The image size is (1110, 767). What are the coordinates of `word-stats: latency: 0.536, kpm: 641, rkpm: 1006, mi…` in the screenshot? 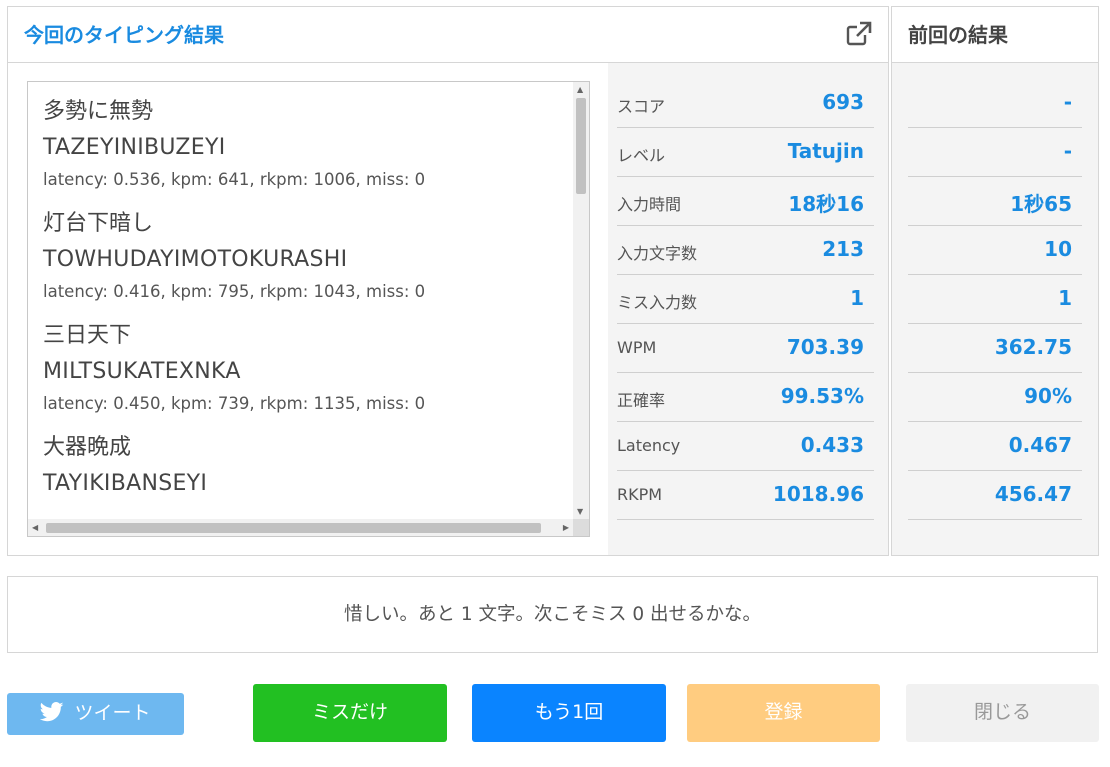 It's located at (234, 179).